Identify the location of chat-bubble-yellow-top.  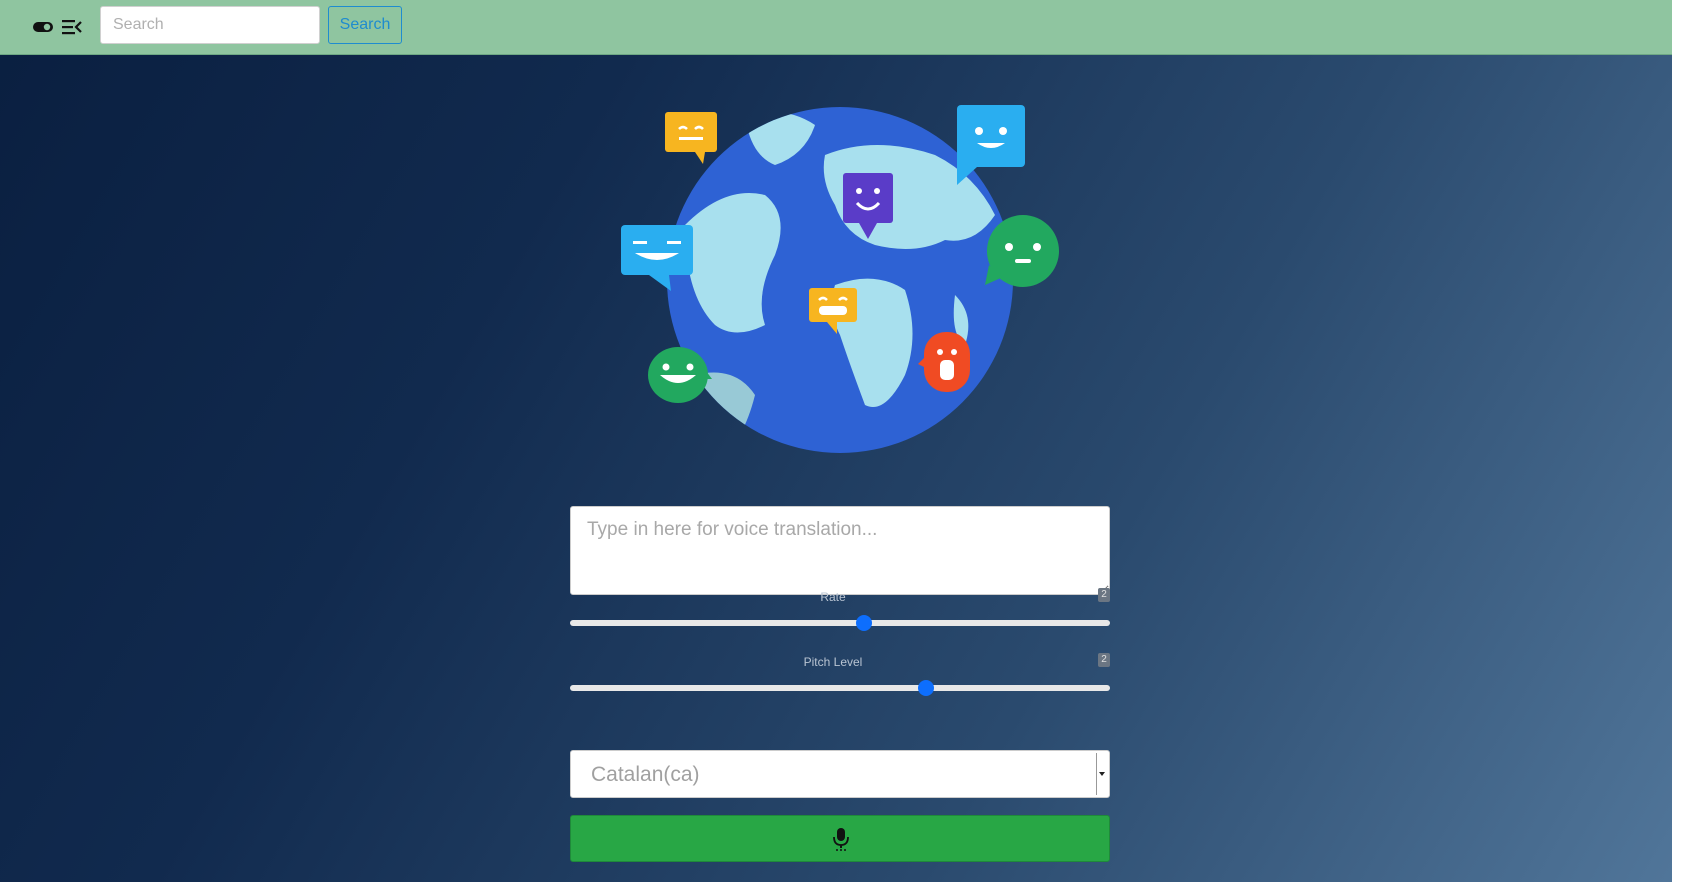
(691, 138).